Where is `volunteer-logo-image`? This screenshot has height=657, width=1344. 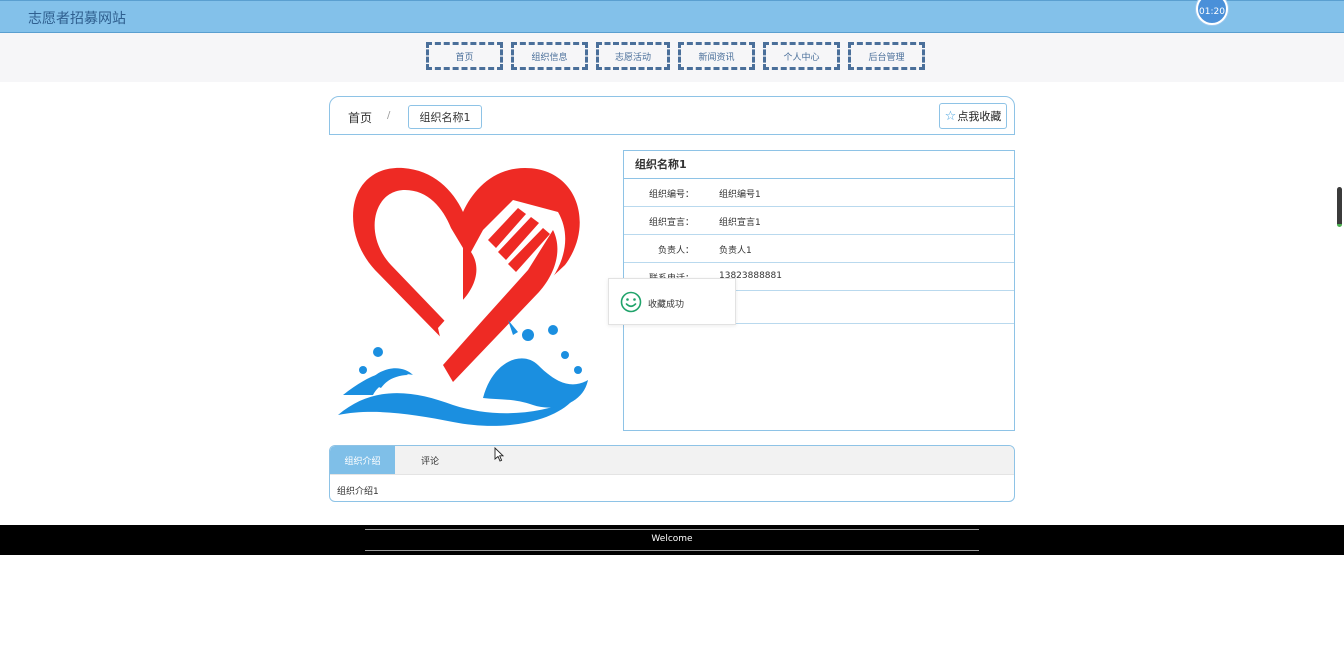
volunteer-logo-image is located at coordinates (463, 296).